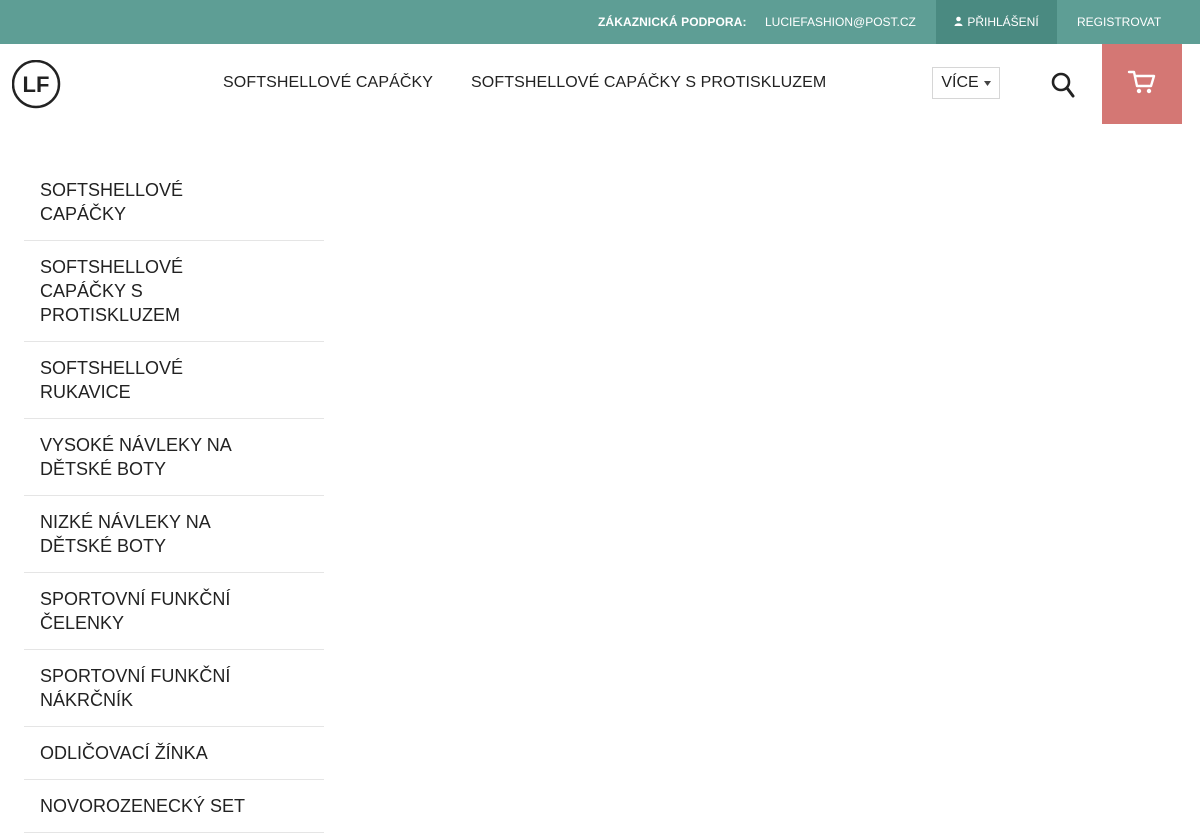 The image size is (1200, 833). I want to click on support-email-link: LUCIEFASHION@POST.CZ, so click(840, 22).